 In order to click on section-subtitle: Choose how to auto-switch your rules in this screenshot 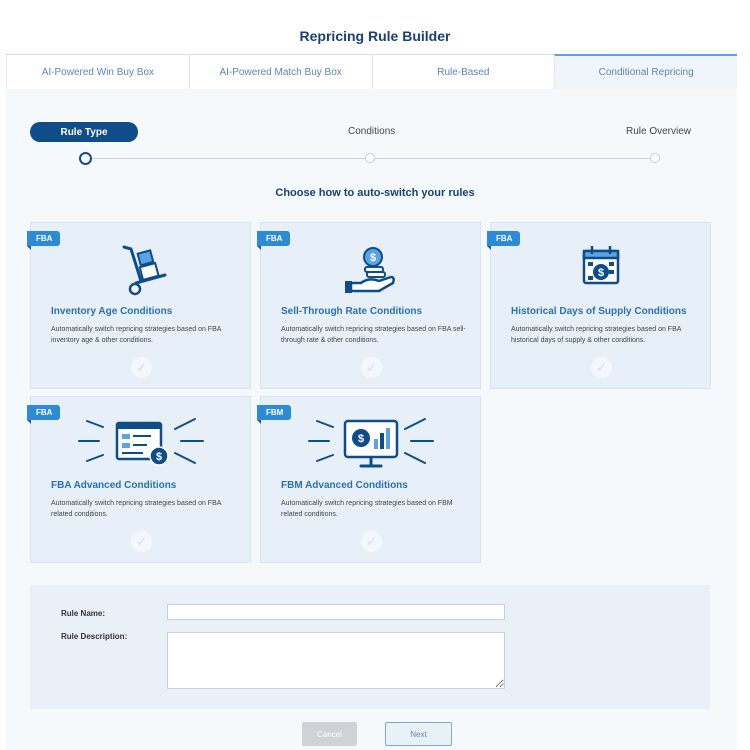, I will do `click(375, 193)`.